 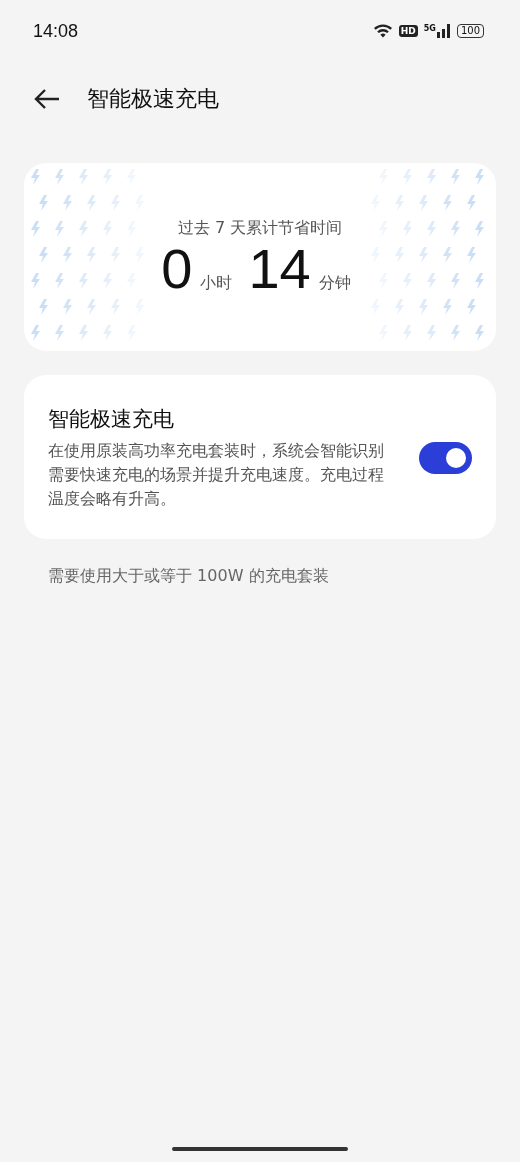 I want to click on minutes-unit: 分钟, so click(x=334, y=283).